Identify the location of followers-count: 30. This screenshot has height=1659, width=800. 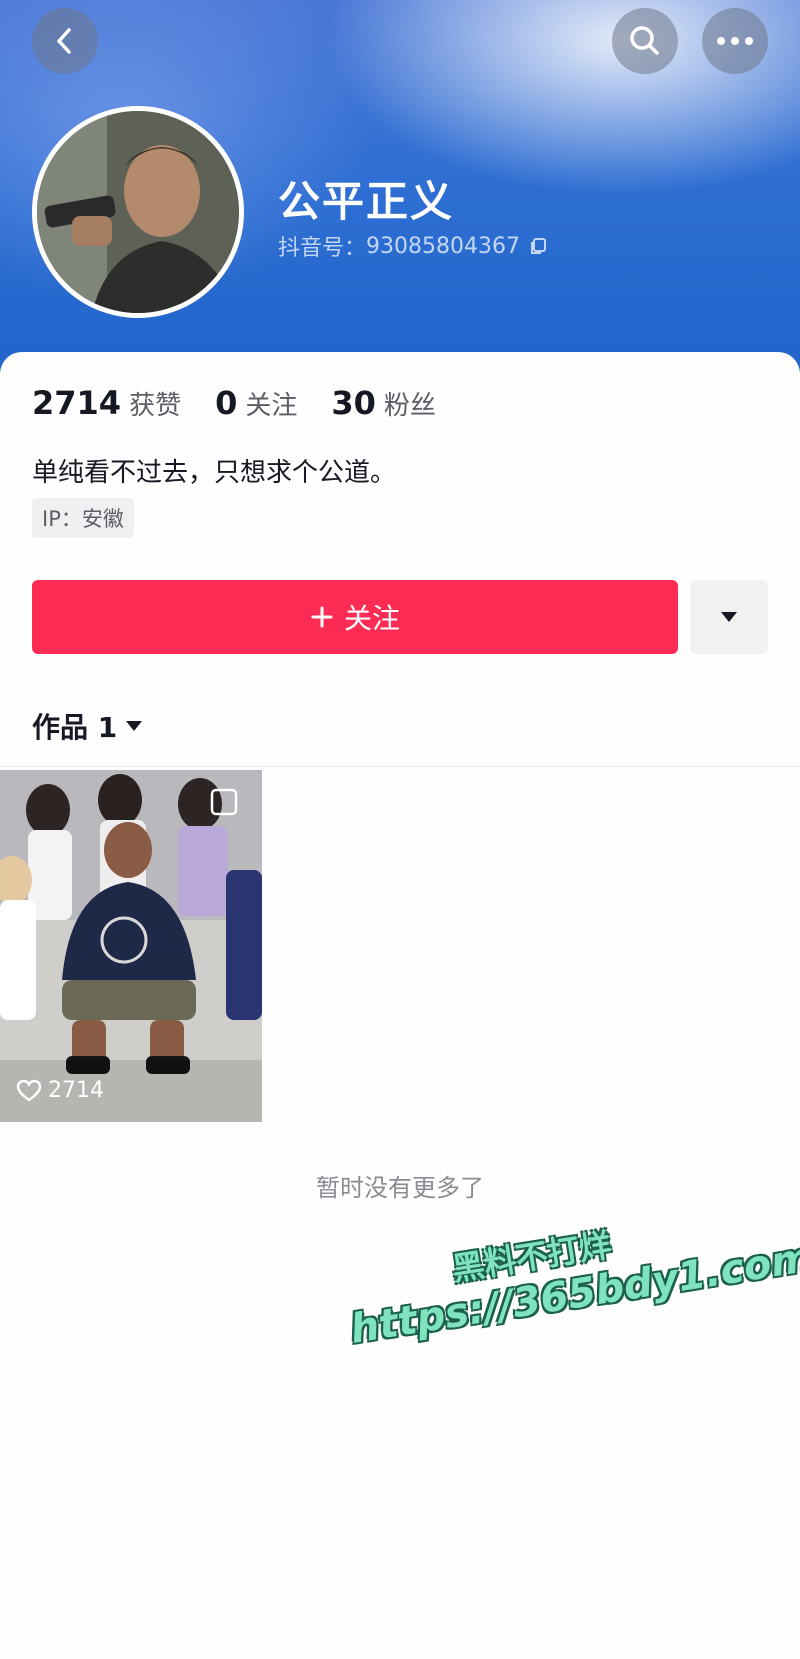
(353, 403).